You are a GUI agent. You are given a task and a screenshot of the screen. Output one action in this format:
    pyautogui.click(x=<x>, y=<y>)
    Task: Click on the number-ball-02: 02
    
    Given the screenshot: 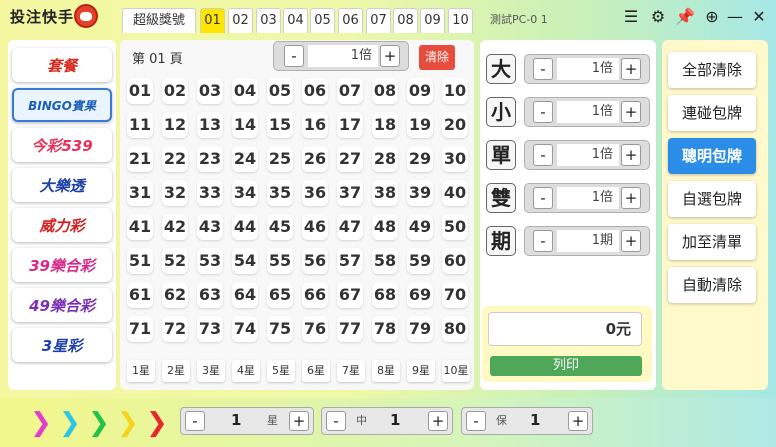 What is the action you would take?
    pyautogui.click(x=175, y=91)
    